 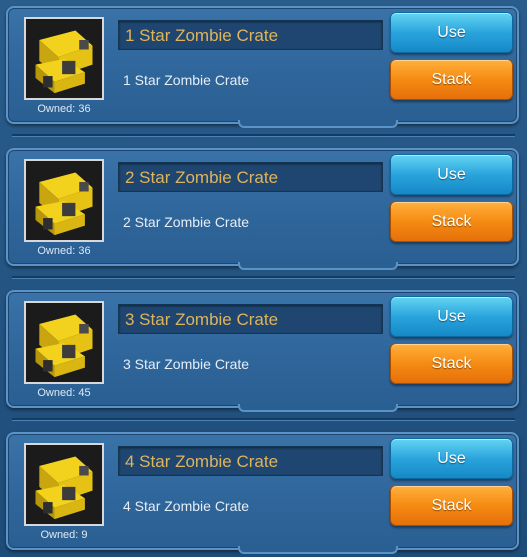 I want to click on owned-value: 45, so click(x=84, y=393).